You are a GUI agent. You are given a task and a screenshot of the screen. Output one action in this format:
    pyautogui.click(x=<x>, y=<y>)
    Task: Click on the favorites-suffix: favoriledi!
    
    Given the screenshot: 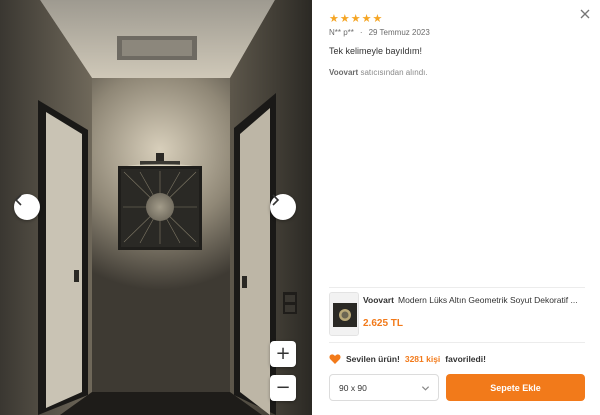 What is the action you would take?
    pyautogui.click(x=465, y=359)
    